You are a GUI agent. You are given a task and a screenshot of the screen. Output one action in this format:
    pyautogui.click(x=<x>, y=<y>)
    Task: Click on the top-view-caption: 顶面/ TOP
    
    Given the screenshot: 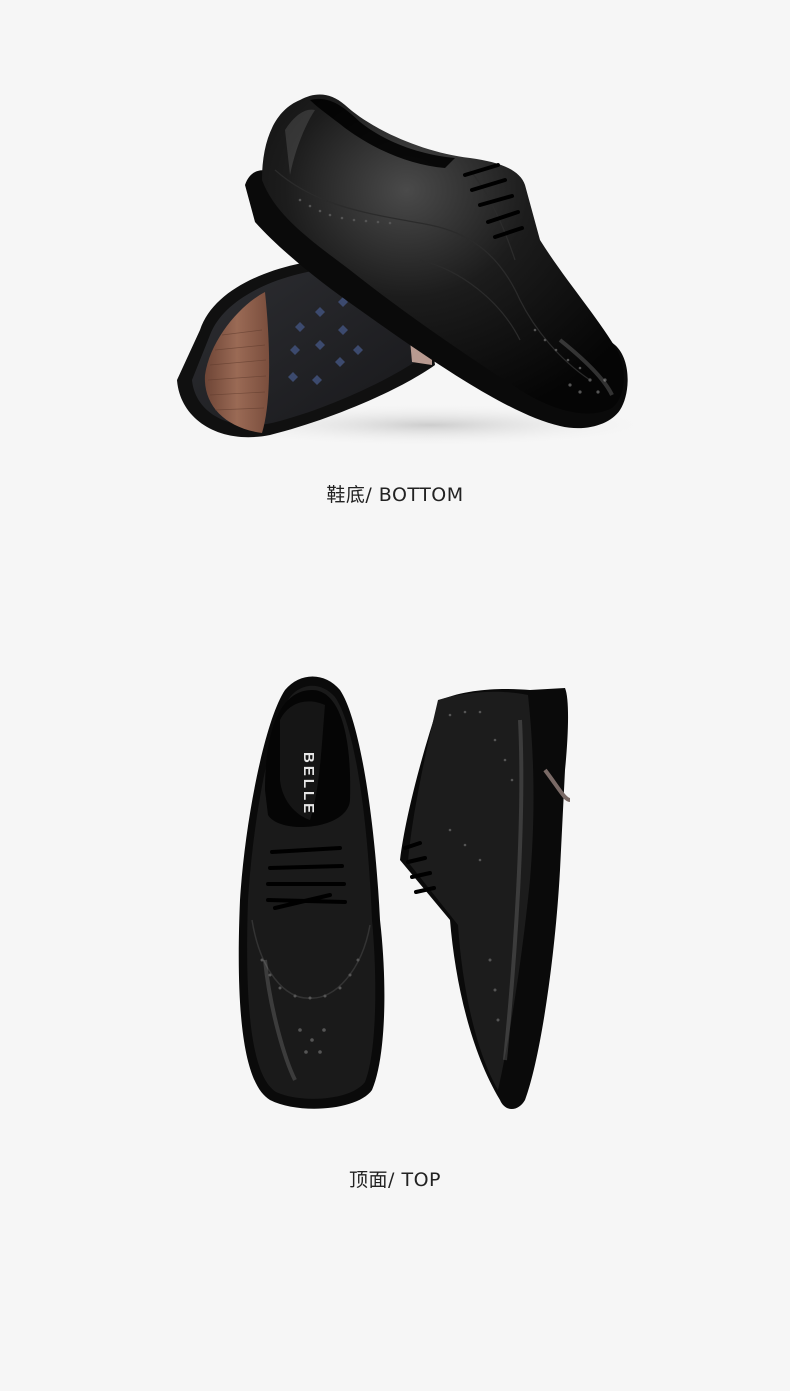 What is the action you would take?
    pyautogui.click(x=395, y=1180)
    